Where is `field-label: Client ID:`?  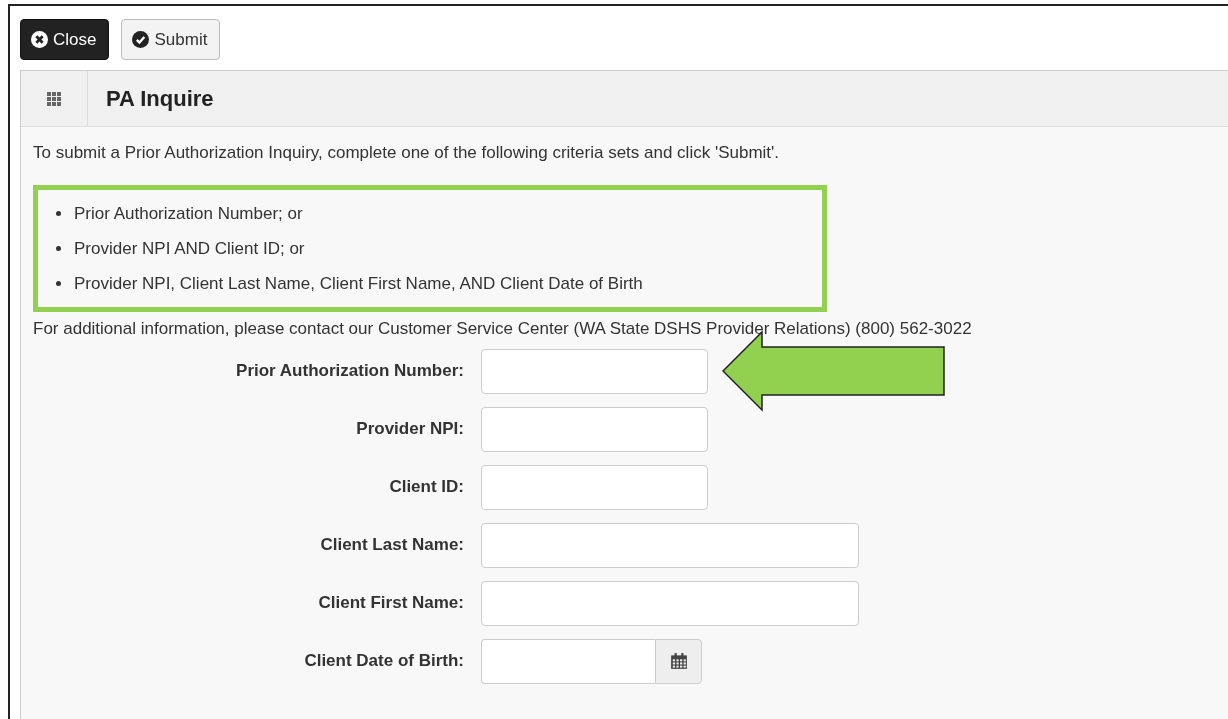
field-label: Client ID: is located at coordinates (426, 487).